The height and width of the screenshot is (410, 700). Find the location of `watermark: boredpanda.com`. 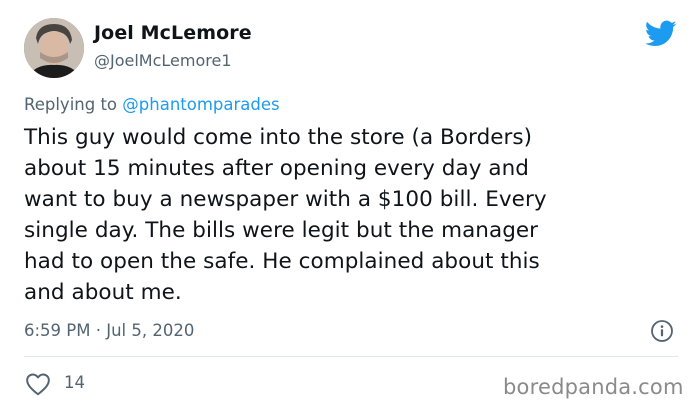

watermark: boredpanda.com is located at coordinates (593, 387).